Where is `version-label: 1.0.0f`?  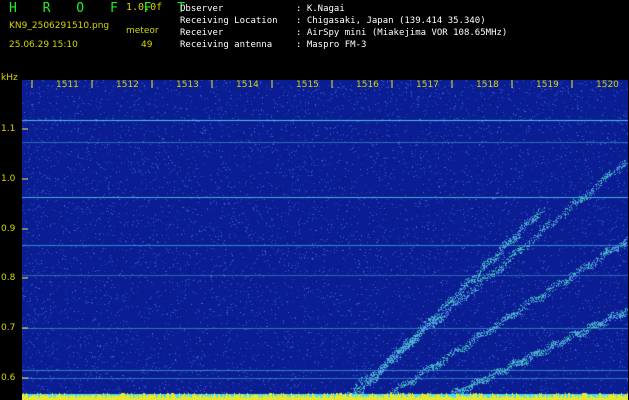 version-label: 1.0.0f is located at coordinates (144, 7).